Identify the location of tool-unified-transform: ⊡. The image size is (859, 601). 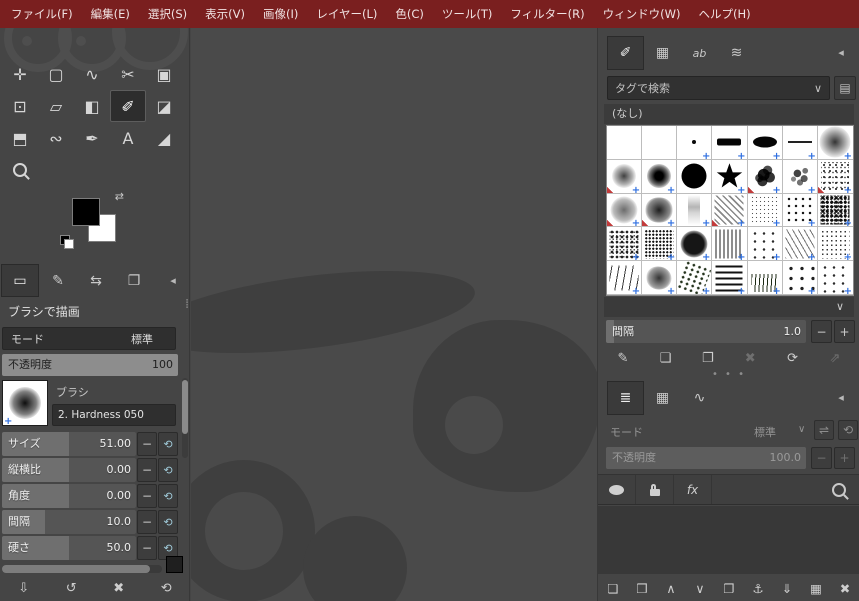
(20, 106).